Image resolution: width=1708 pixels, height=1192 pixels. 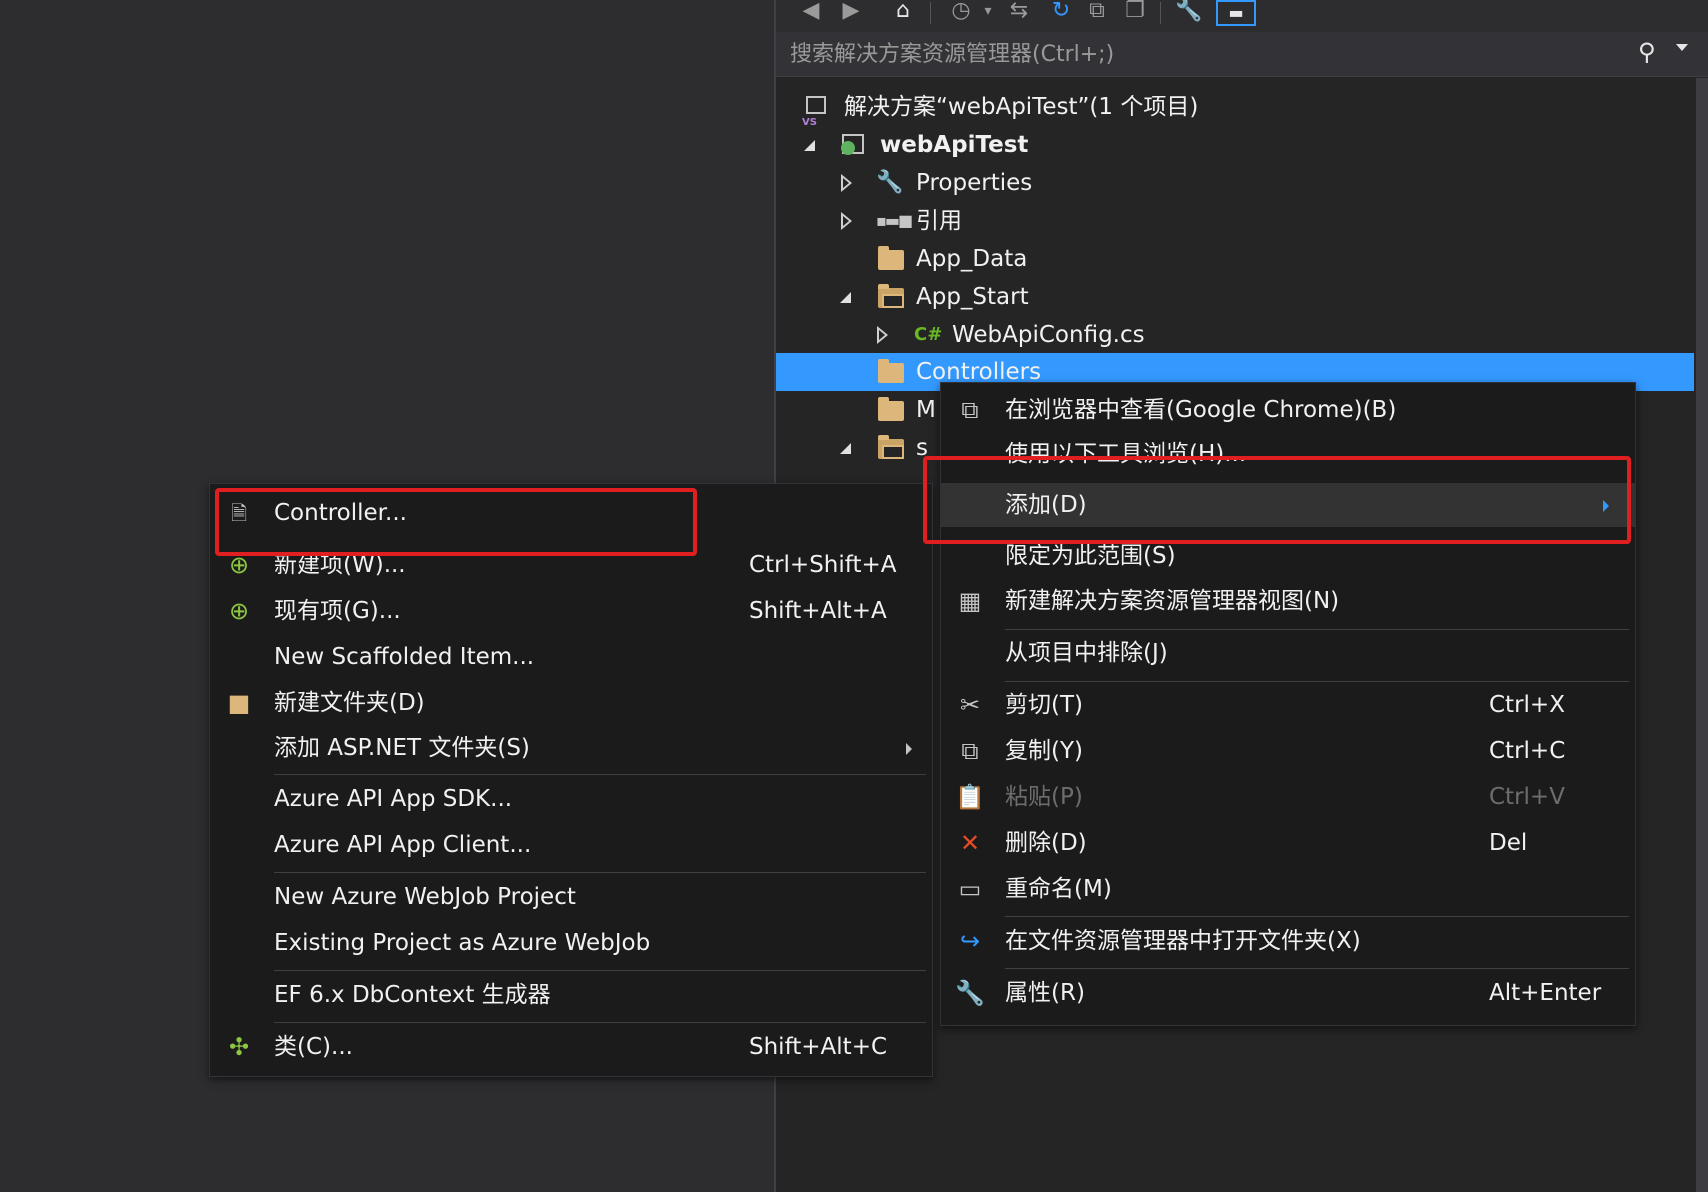 I want to click on menu-item-label: 剪切(T), so click(x=1044, y=705).